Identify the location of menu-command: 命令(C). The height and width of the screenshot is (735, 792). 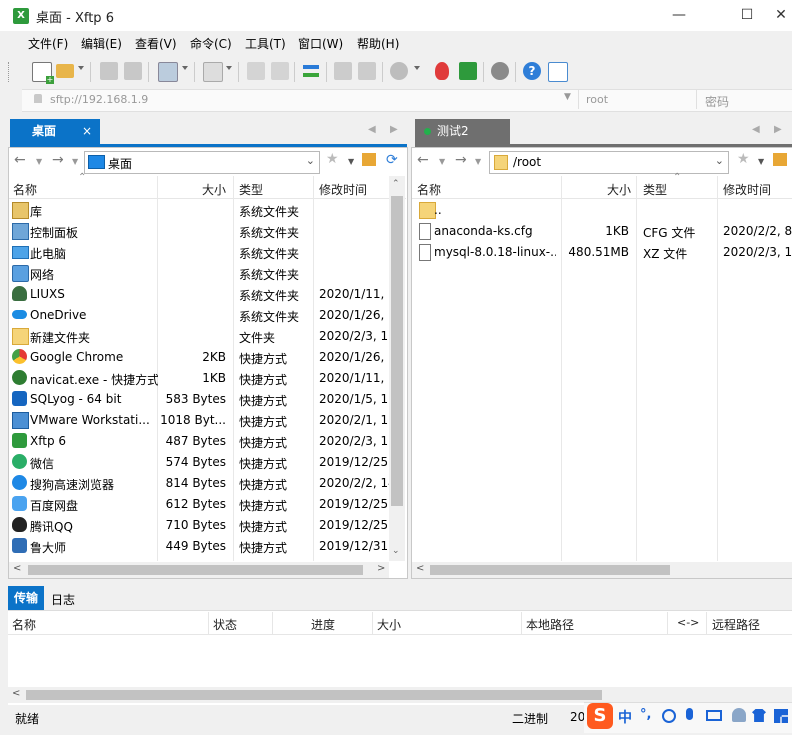
(211, 43).